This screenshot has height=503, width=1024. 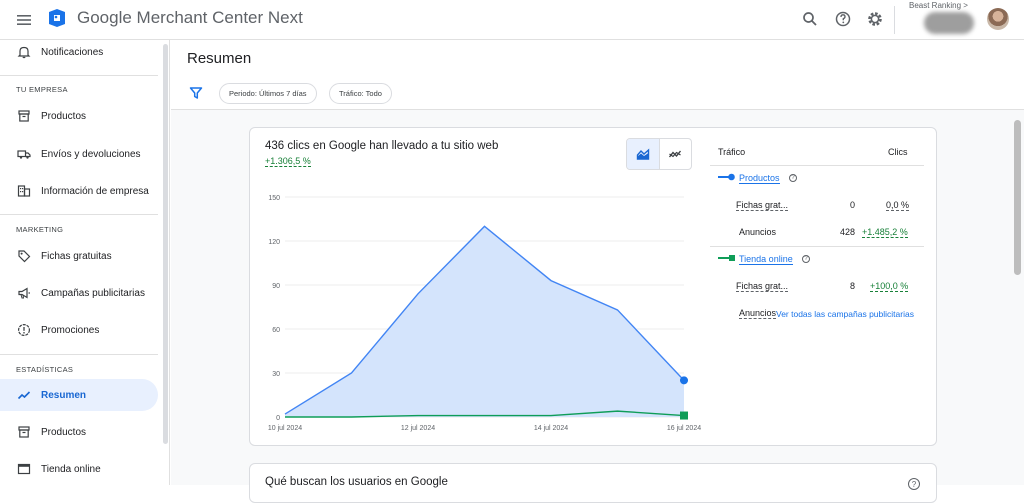 I want to click on page-title: Resumen, so click(x=219, y=58).